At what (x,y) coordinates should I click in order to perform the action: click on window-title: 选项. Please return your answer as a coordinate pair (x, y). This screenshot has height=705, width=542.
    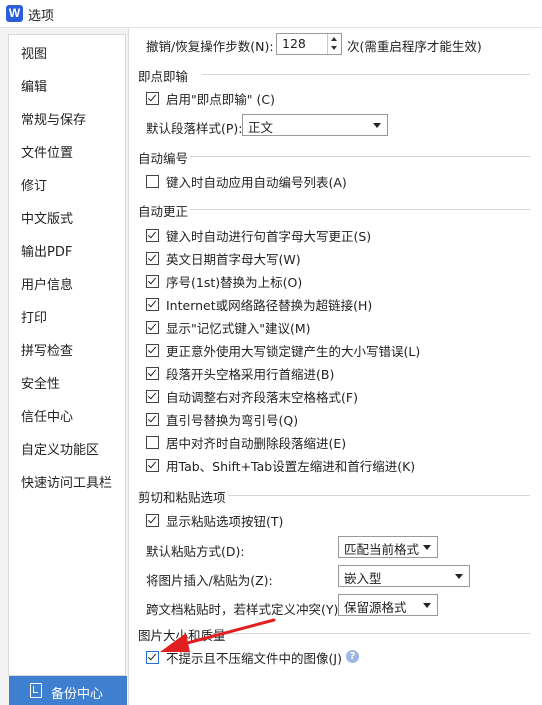
    Looking at the image, I should click on (41, 16).